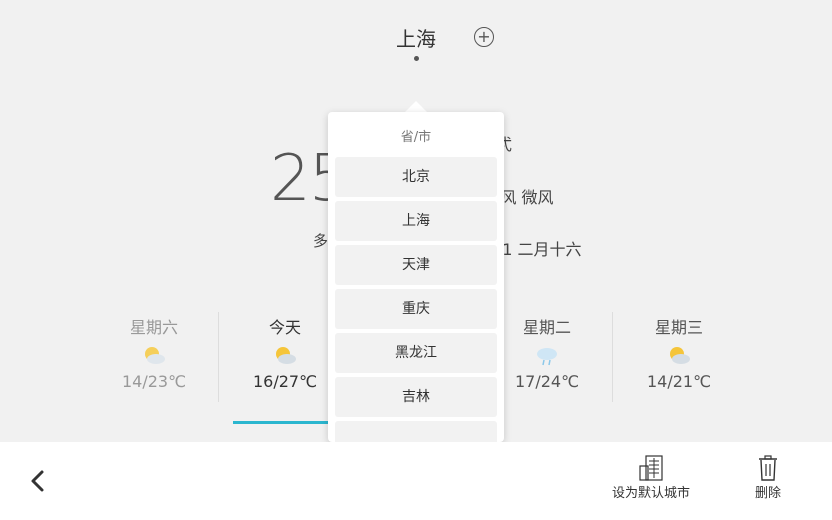 This screenshot has height=520, width=832. I want to click on forecast-temp: 17/24℃, so click(547, 381).